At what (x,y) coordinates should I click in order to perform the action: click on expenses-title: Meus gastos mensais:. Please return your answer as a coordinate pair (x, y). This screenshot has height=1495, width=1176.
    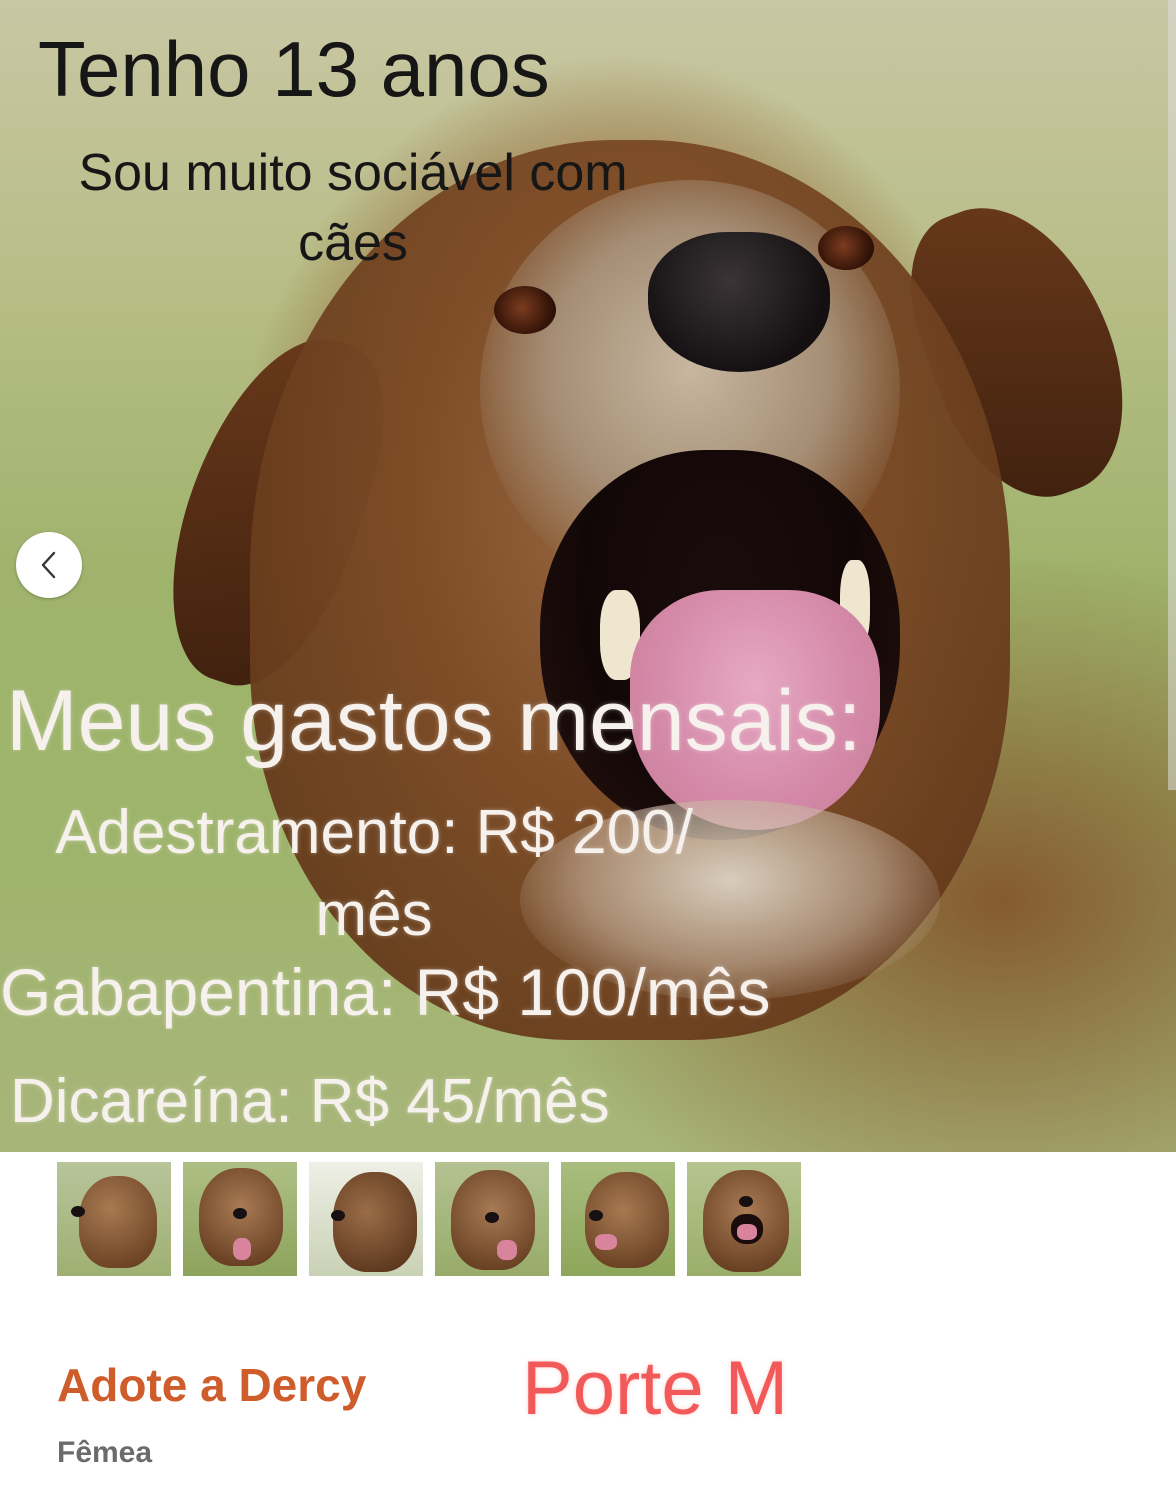
    Looking at the image, I should click on (434, 721).